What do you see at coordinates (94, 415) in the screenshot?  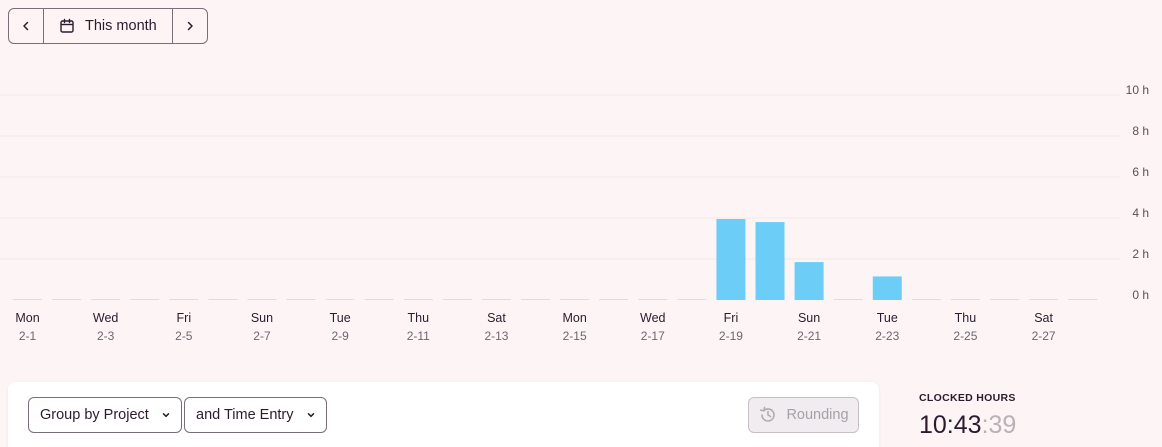 I see `group-by-label: Group by Project` at bounding box center [94, 415].